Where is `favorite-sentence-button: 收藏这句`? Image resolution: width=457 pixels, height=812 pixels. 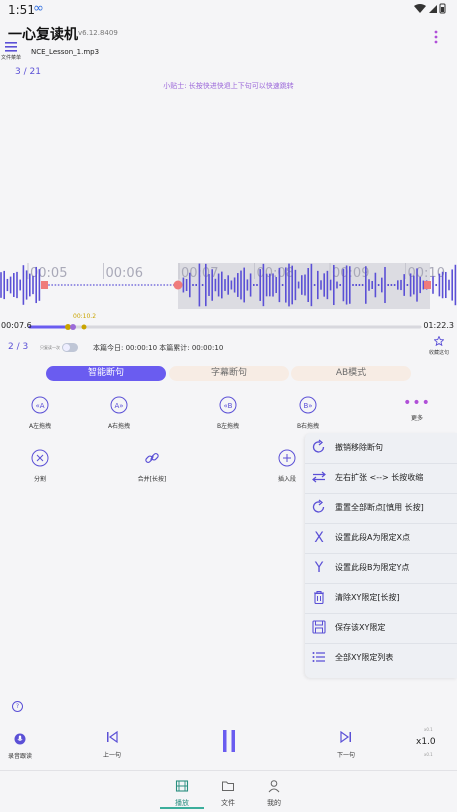
favorite-sentence-button: 收藏这句 is located at coordinates (439, 345).